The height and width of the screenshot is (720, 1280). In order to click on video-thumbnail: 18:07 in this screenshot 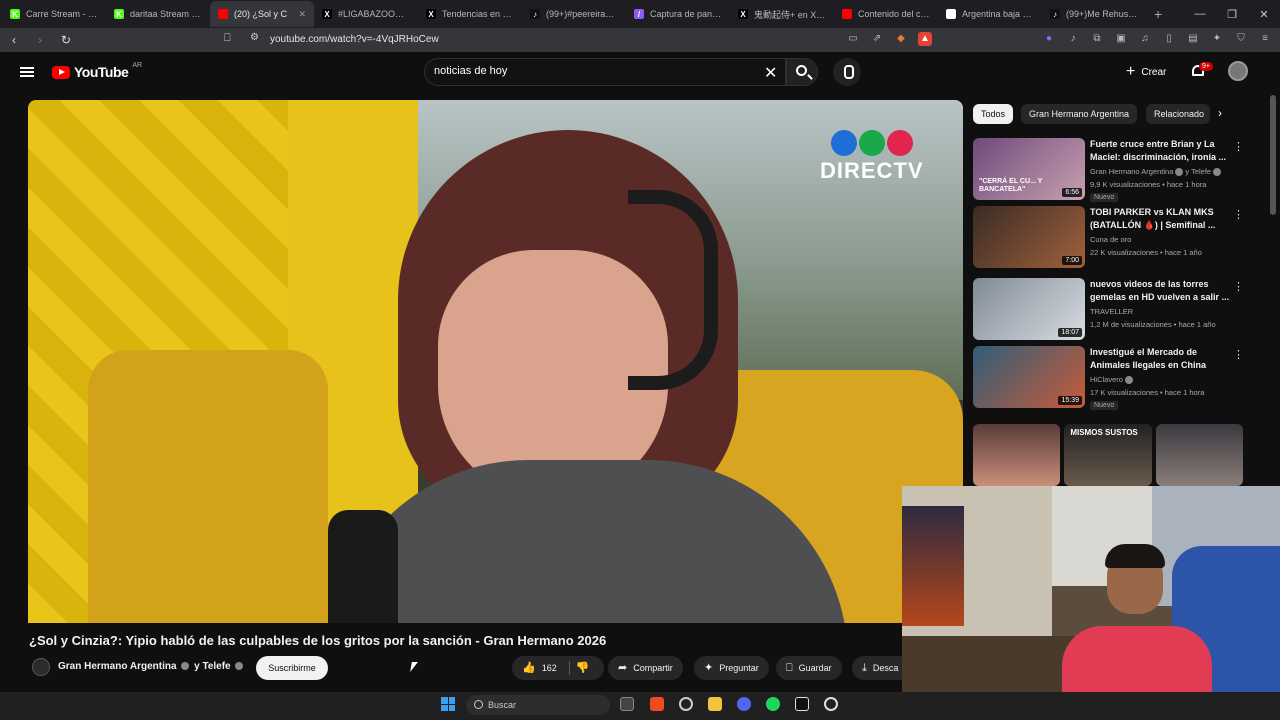, I will do `click(1029, 309)`.